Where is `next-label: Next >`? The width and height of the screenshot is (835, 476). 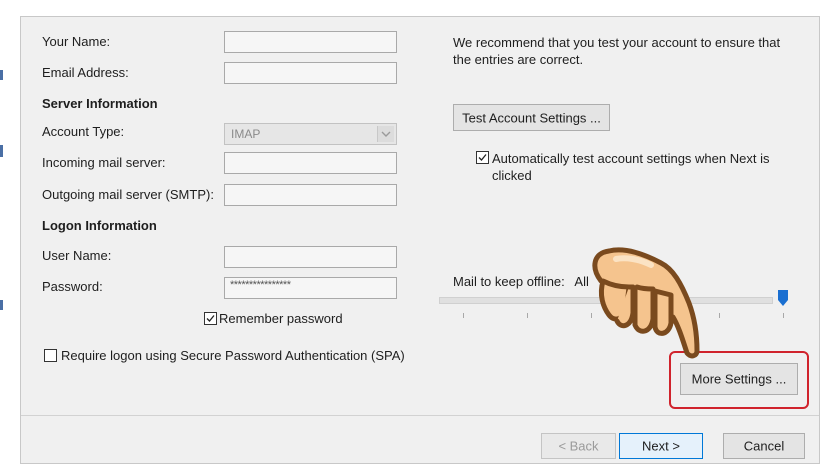 next-label: Next > is located at coordinates (661, 446).